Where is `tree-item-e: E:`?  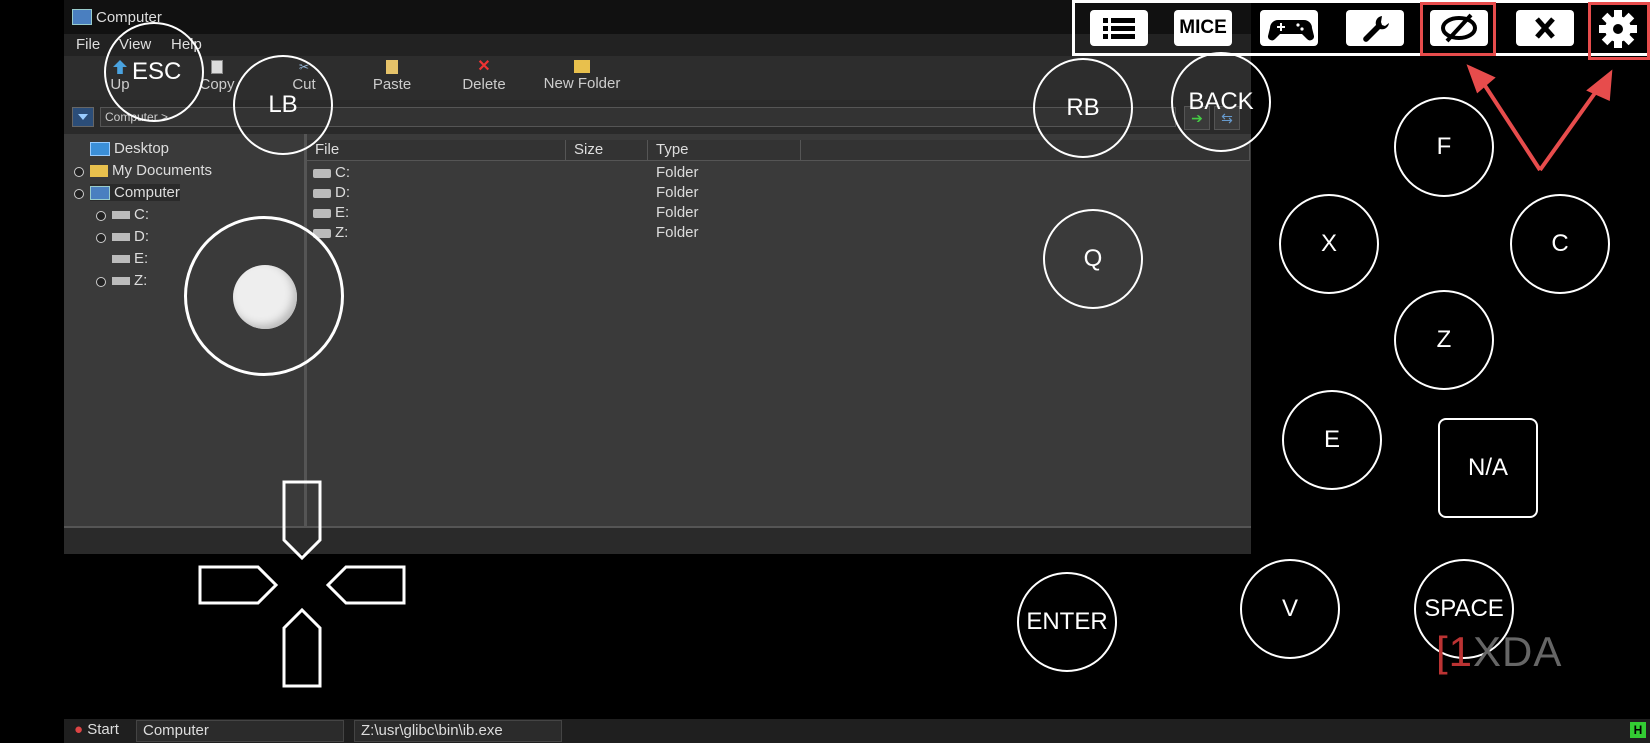
tree-item-e: E: is located at coordinates (130, 258).